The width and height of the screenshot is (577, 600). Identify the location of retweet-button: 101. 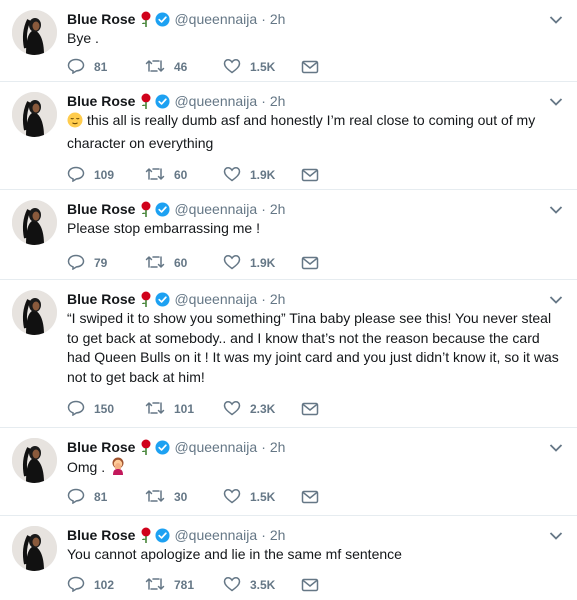
(184, 409).